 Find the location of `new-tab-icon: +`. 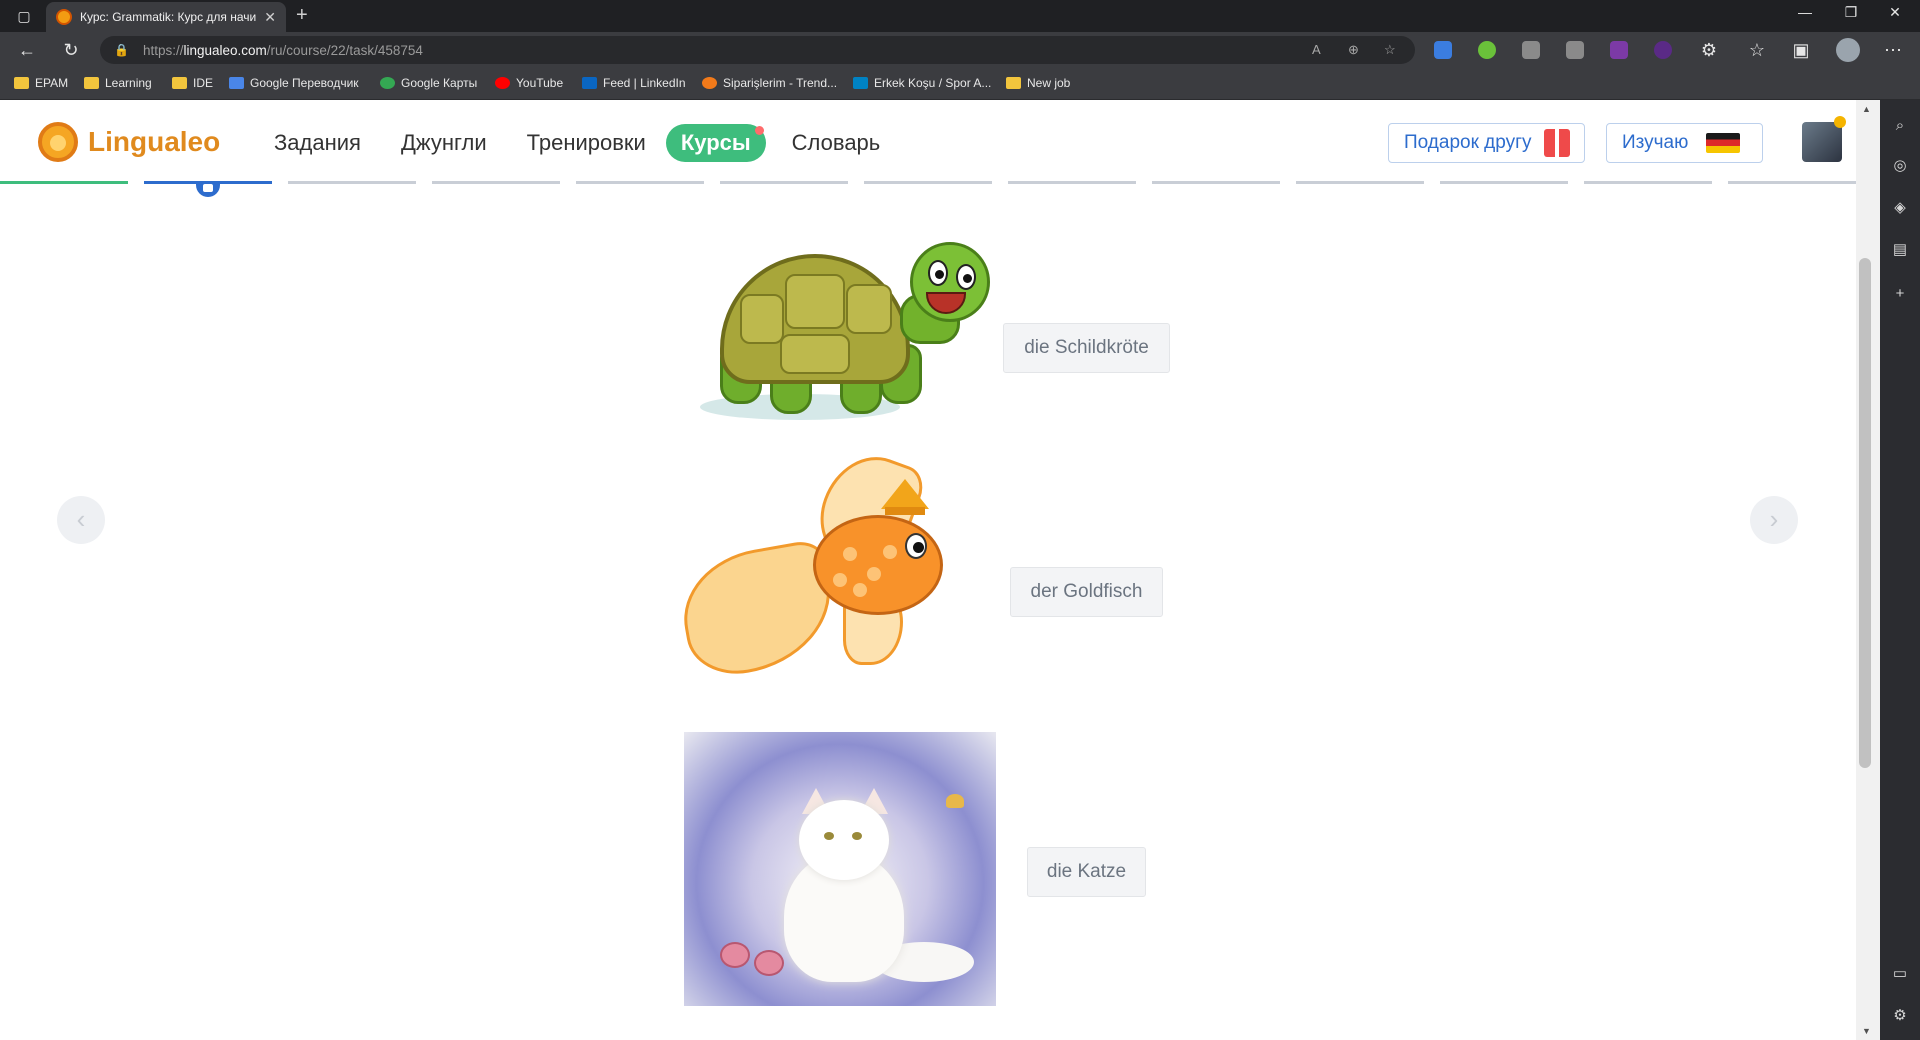

new-tab-icon: + is located at coordinates (302, 15).